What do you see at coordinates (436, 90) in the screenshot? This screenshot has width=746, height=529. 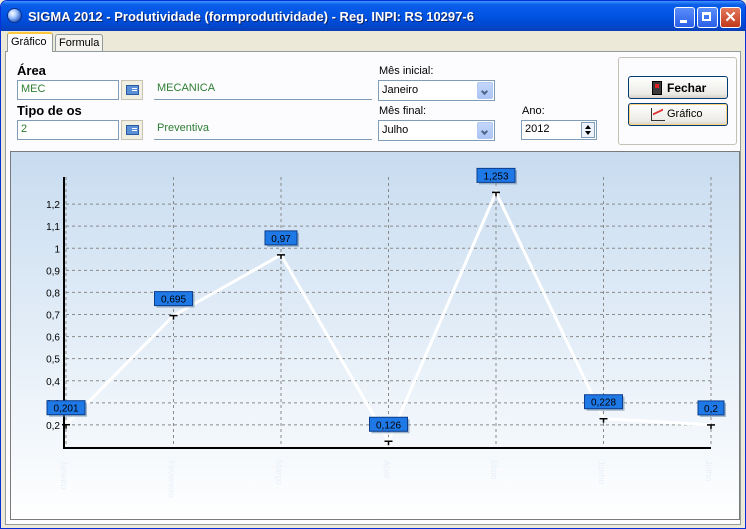 I see `mes-inicial-select: Janeiro` at bounding box center [436, 90].